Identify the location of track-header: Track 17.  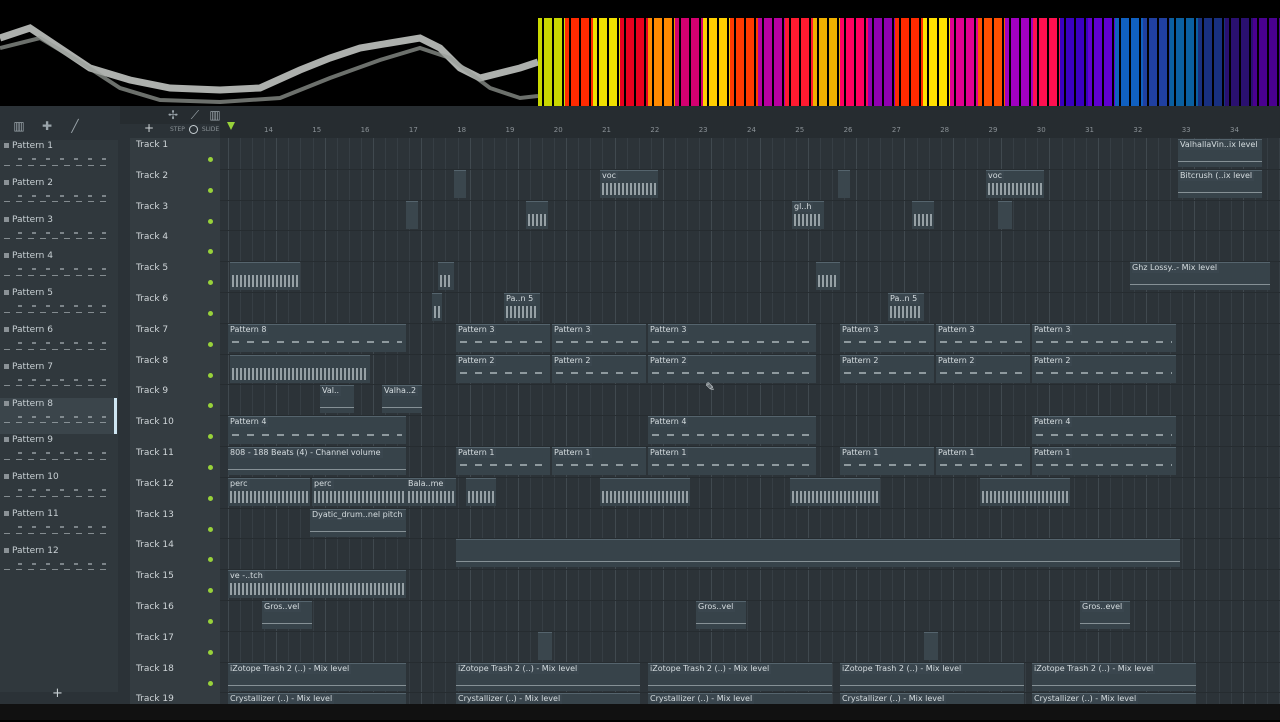
(175, 646).